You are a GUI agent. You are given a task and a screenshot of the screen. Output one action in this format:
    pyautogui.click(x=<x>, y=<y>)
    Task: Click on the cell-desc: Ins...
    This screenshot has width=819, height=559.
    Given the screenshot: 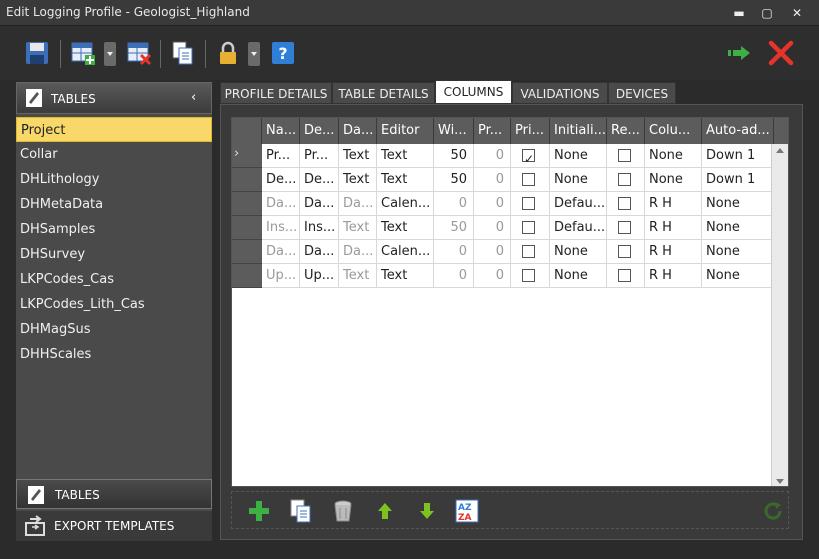 What is the action you would take?
    pyautogui.click(x=319, y=228)
    